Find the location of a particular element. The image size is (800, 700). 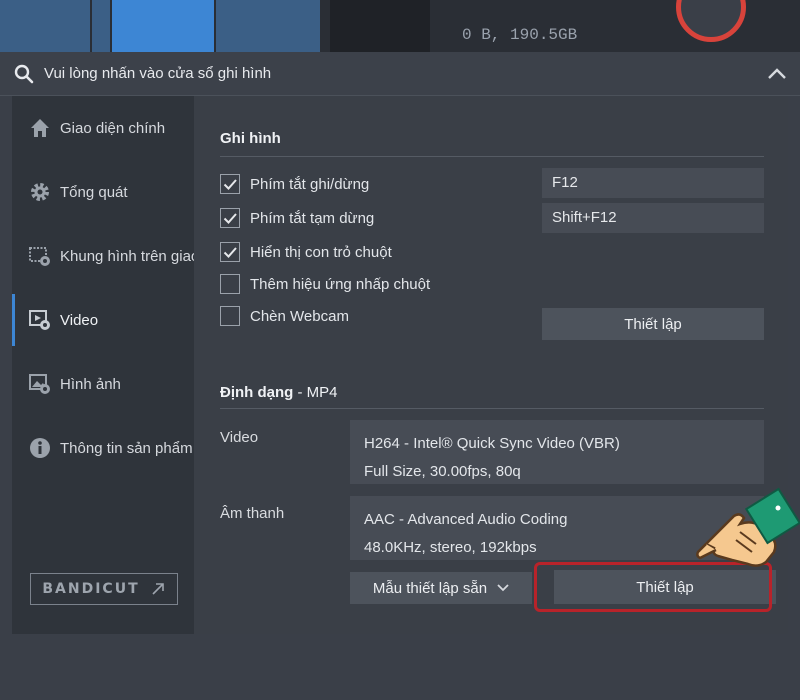

checkbox-webcam: Chèn Webcam is located at coordinates (284, 316).